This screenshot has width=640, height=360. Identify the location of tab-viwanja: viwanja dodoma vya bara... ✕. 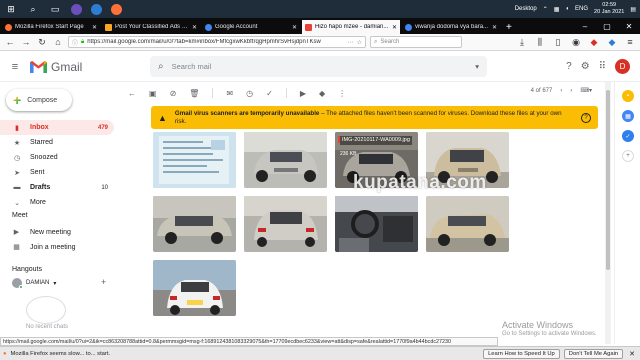
(451, 27).